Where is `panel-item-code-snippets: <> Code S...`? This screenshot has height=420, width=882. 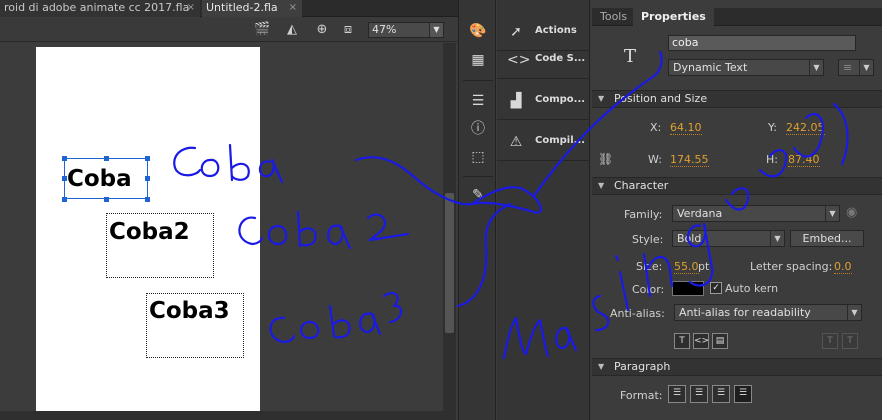 panel-item-code-snippets: <> Code S... is located at coordinates (543, 60).